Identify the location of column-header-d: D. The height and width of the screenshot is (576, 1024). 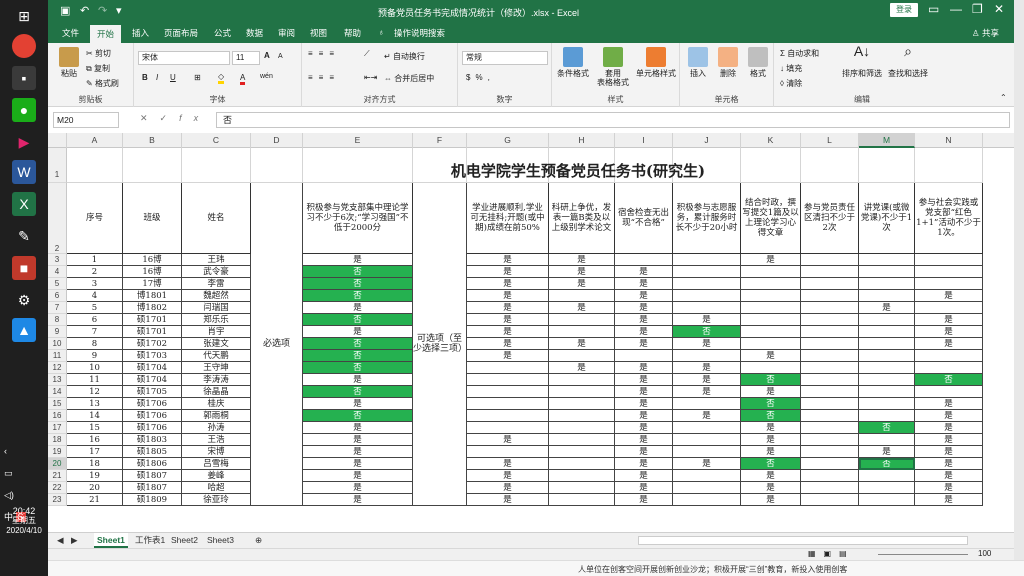
(277, 140).